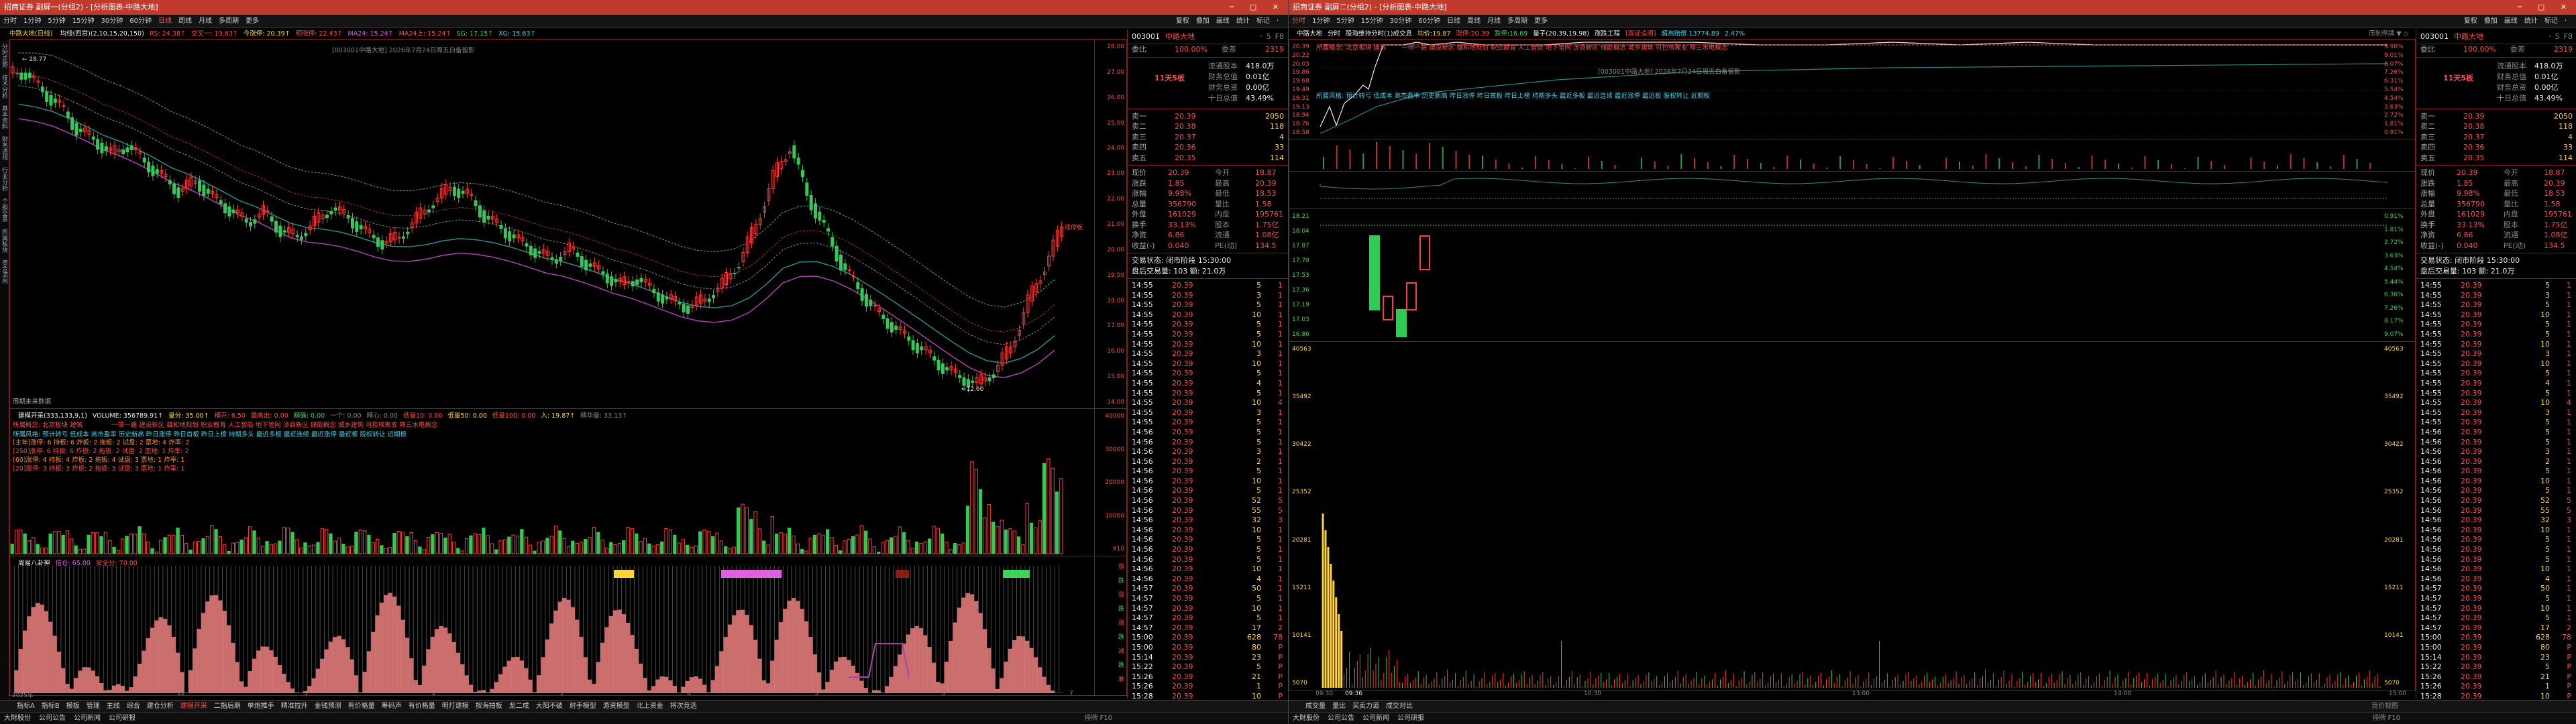 The height and width of the screenshot is (724, 2576). Describe the element at coordinates (989, 379) in the screenshot. I see `candle` at that location.